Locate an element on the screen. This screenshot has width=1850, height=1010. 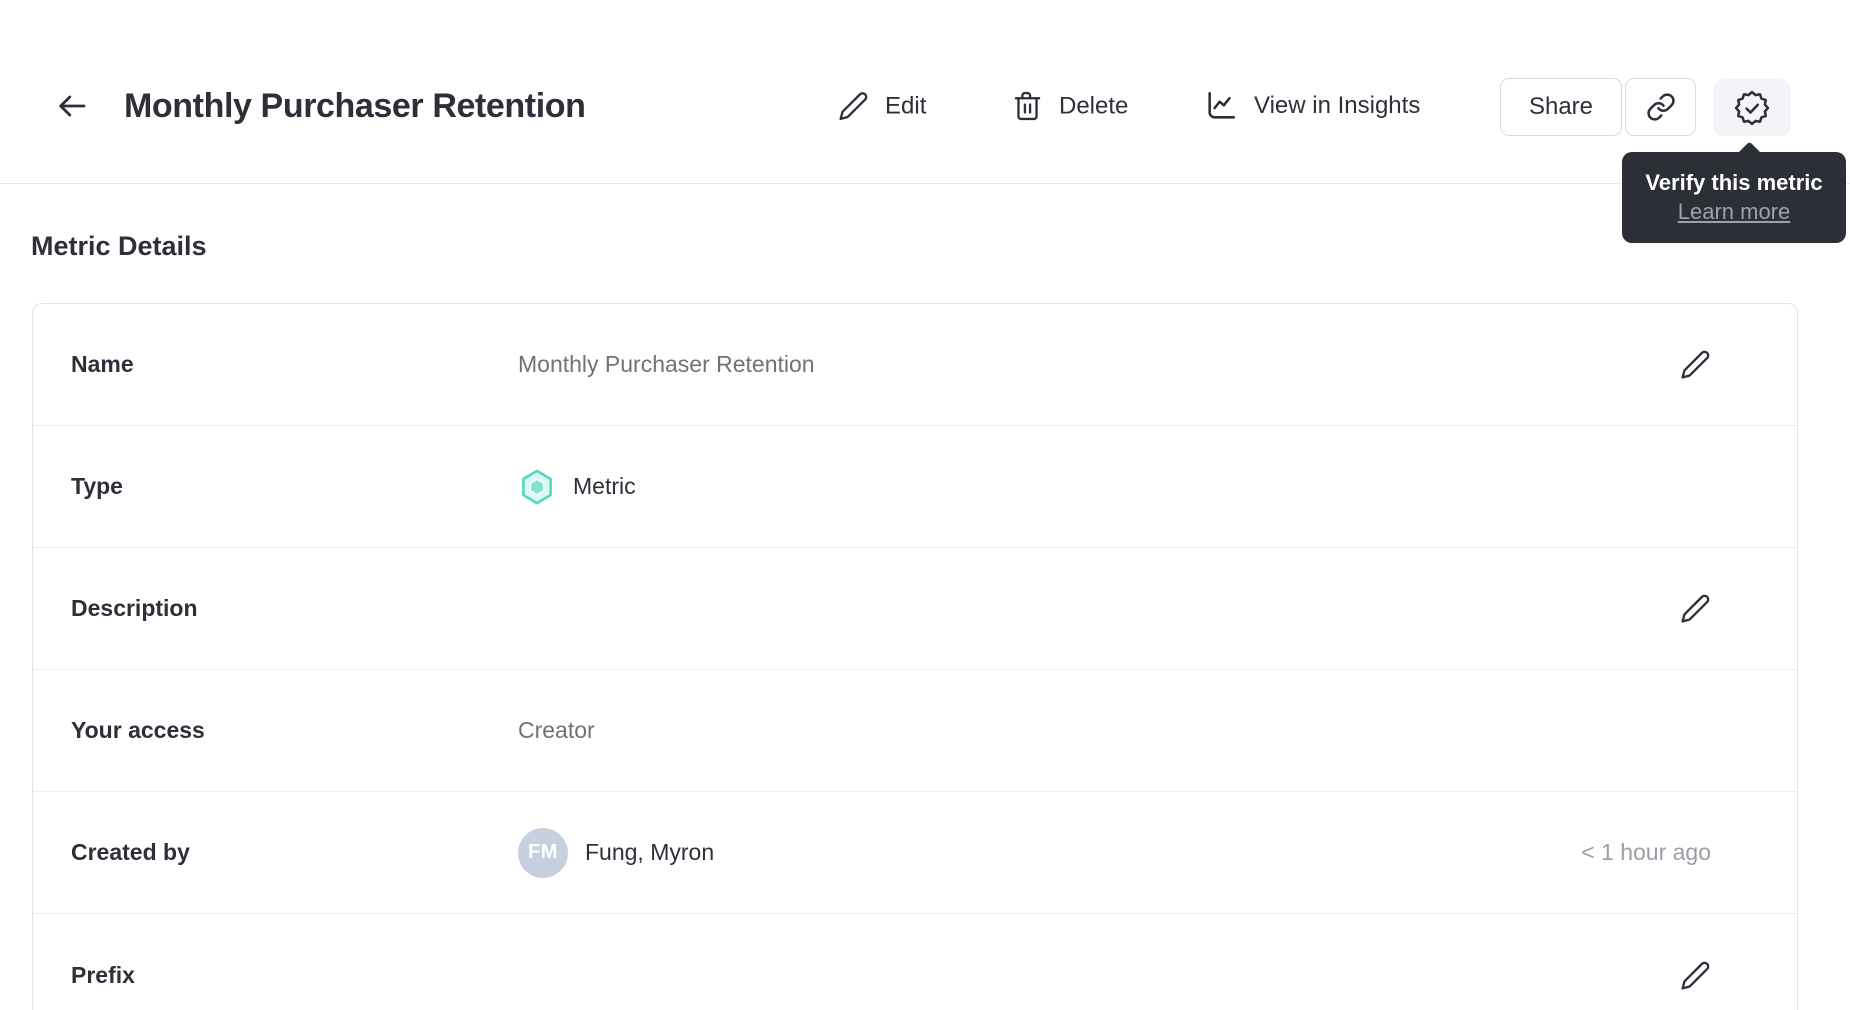
verify-metric-button is located at coordinates (1752, 107).